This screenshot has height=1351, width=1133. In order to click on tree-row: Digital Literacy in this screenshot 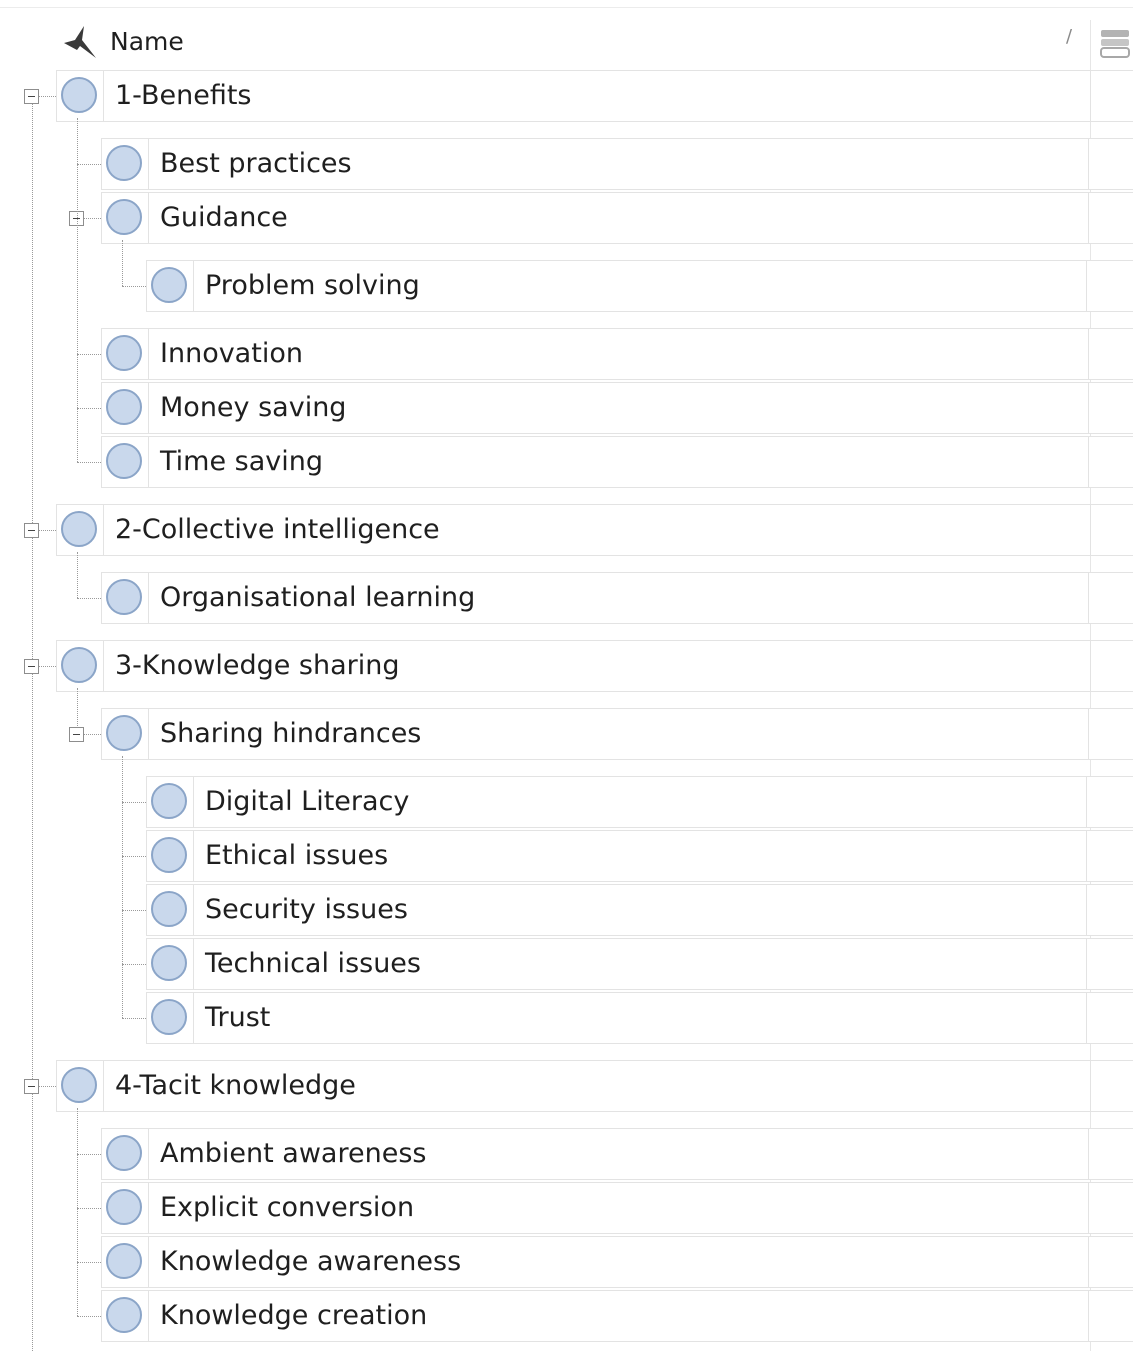, I will do `click(639, 802)`.